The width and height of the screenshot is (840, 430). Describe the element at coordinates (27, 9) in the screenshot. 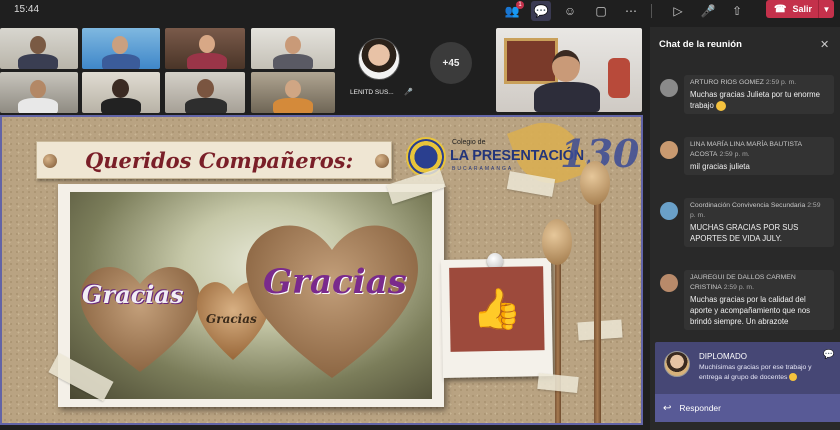

I see `meeting-clock: 15:44` at that location.